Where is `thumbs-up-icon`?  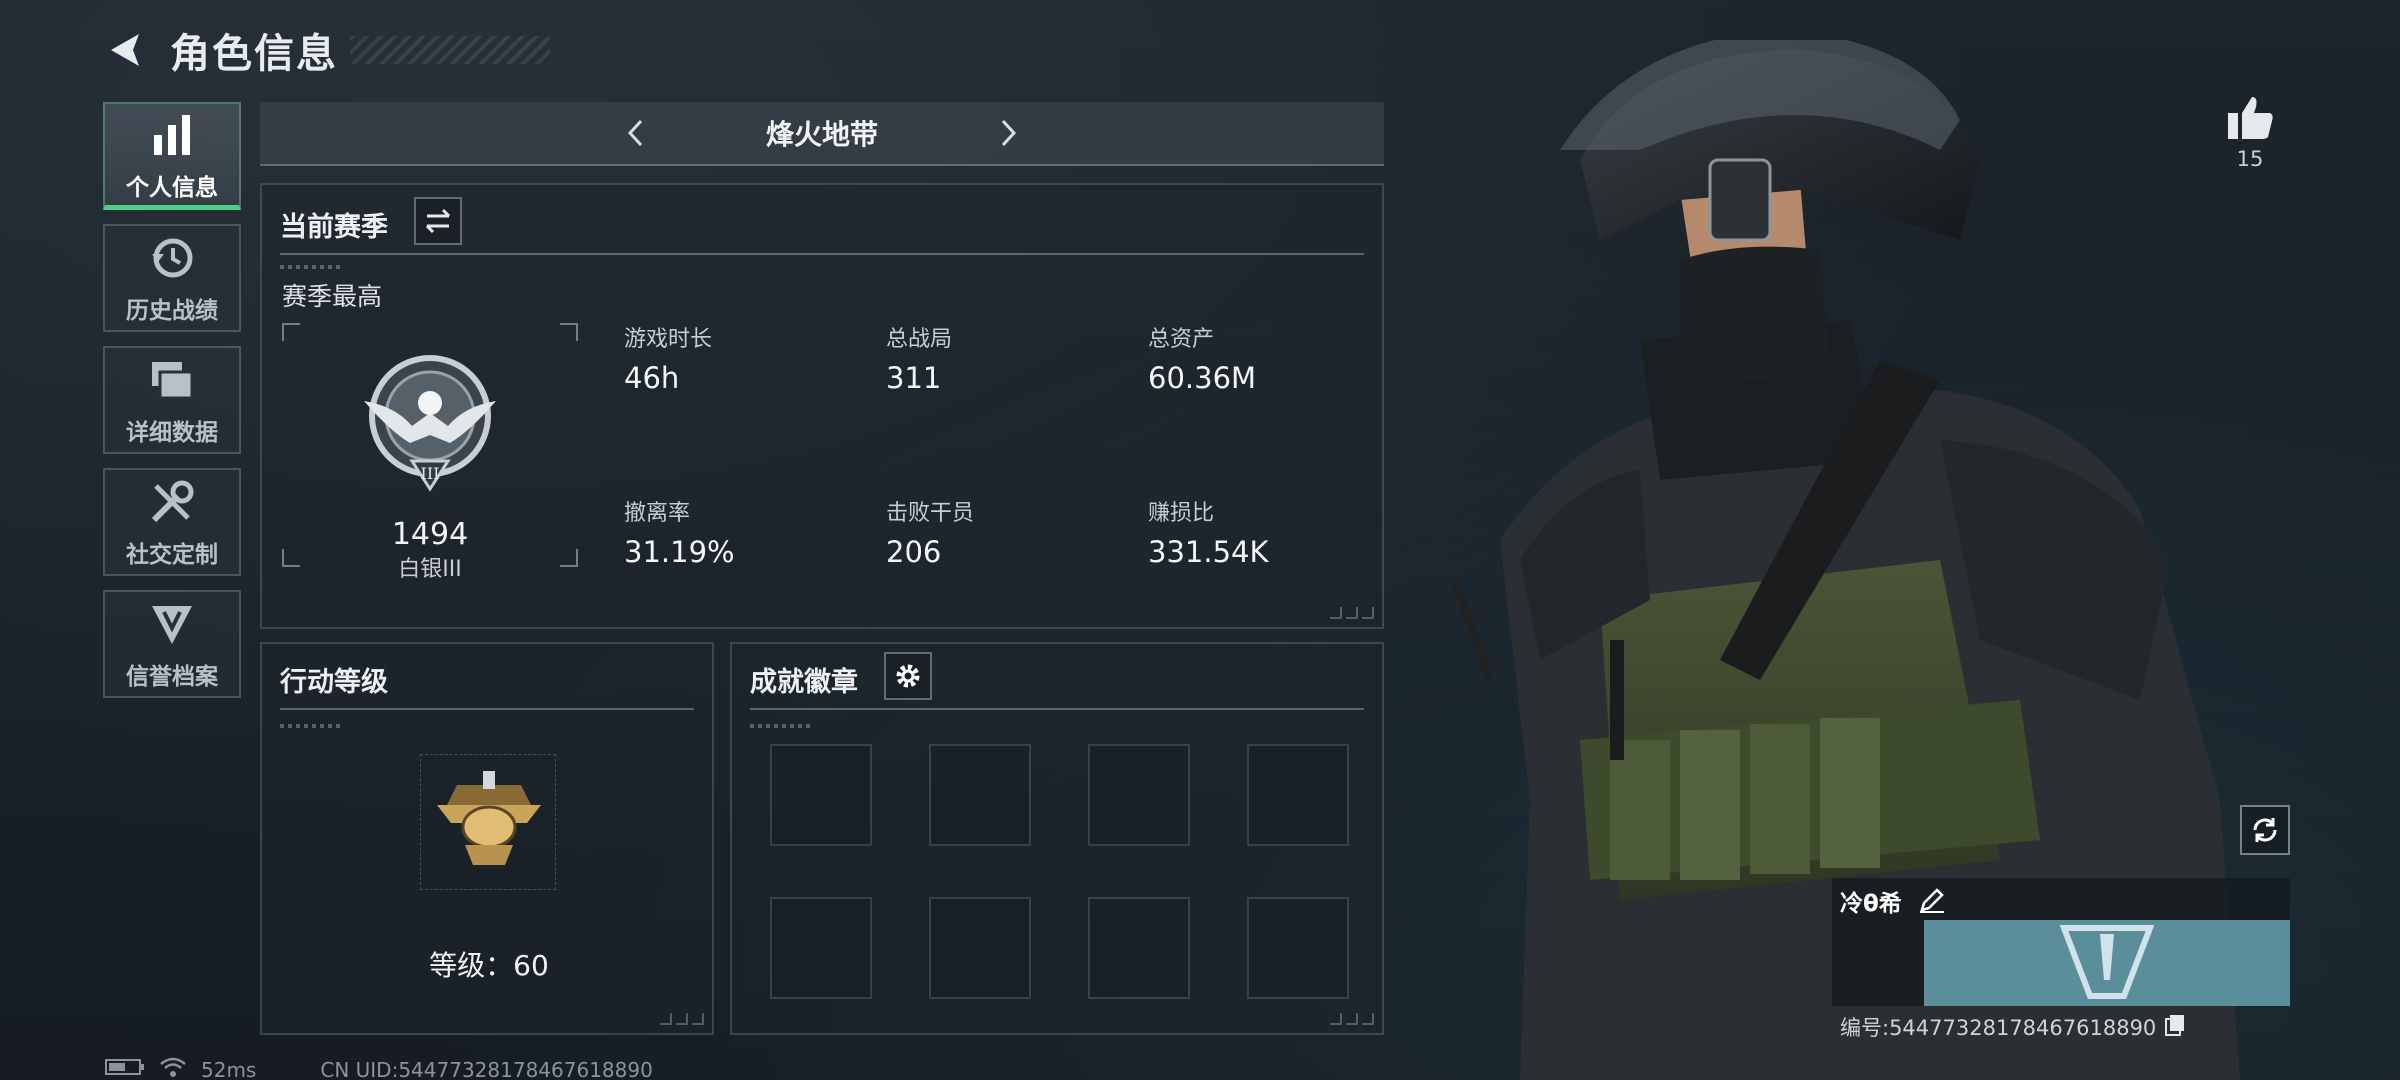
thumbs-up-icon is located at coordinates (2250, 118).